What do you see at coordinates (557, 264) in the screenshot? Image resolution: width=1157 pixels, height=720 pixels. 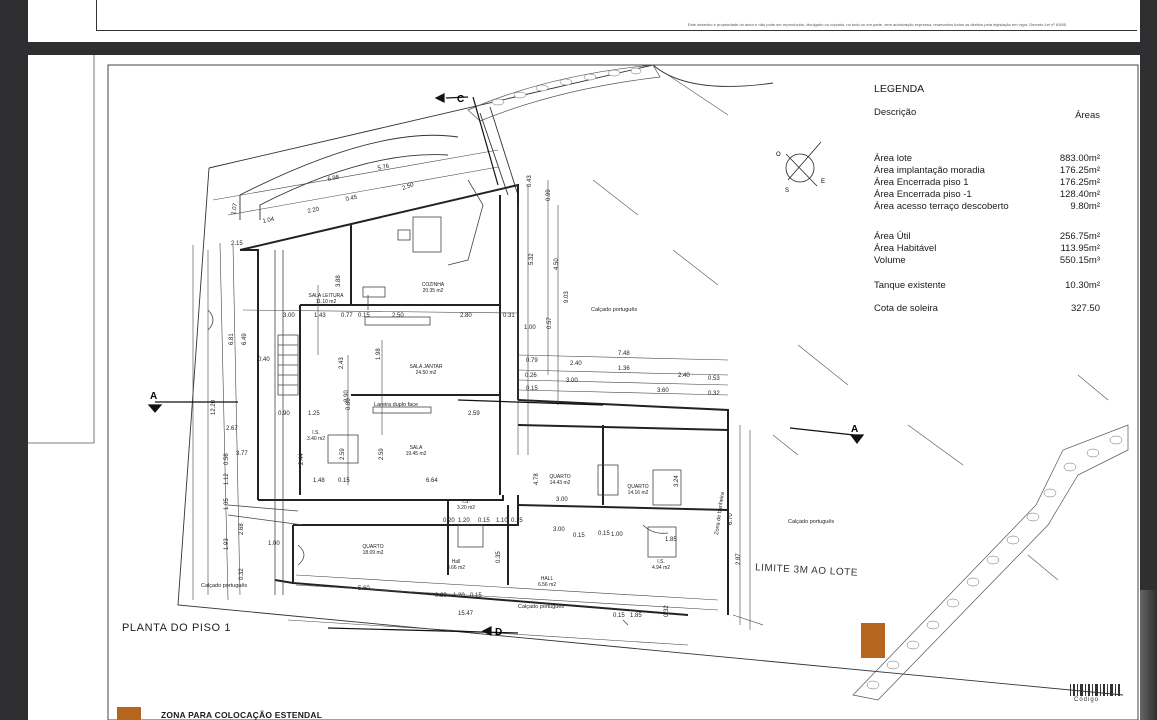 I see `dimension-label: 4.50` at bounding box center [557, 264].